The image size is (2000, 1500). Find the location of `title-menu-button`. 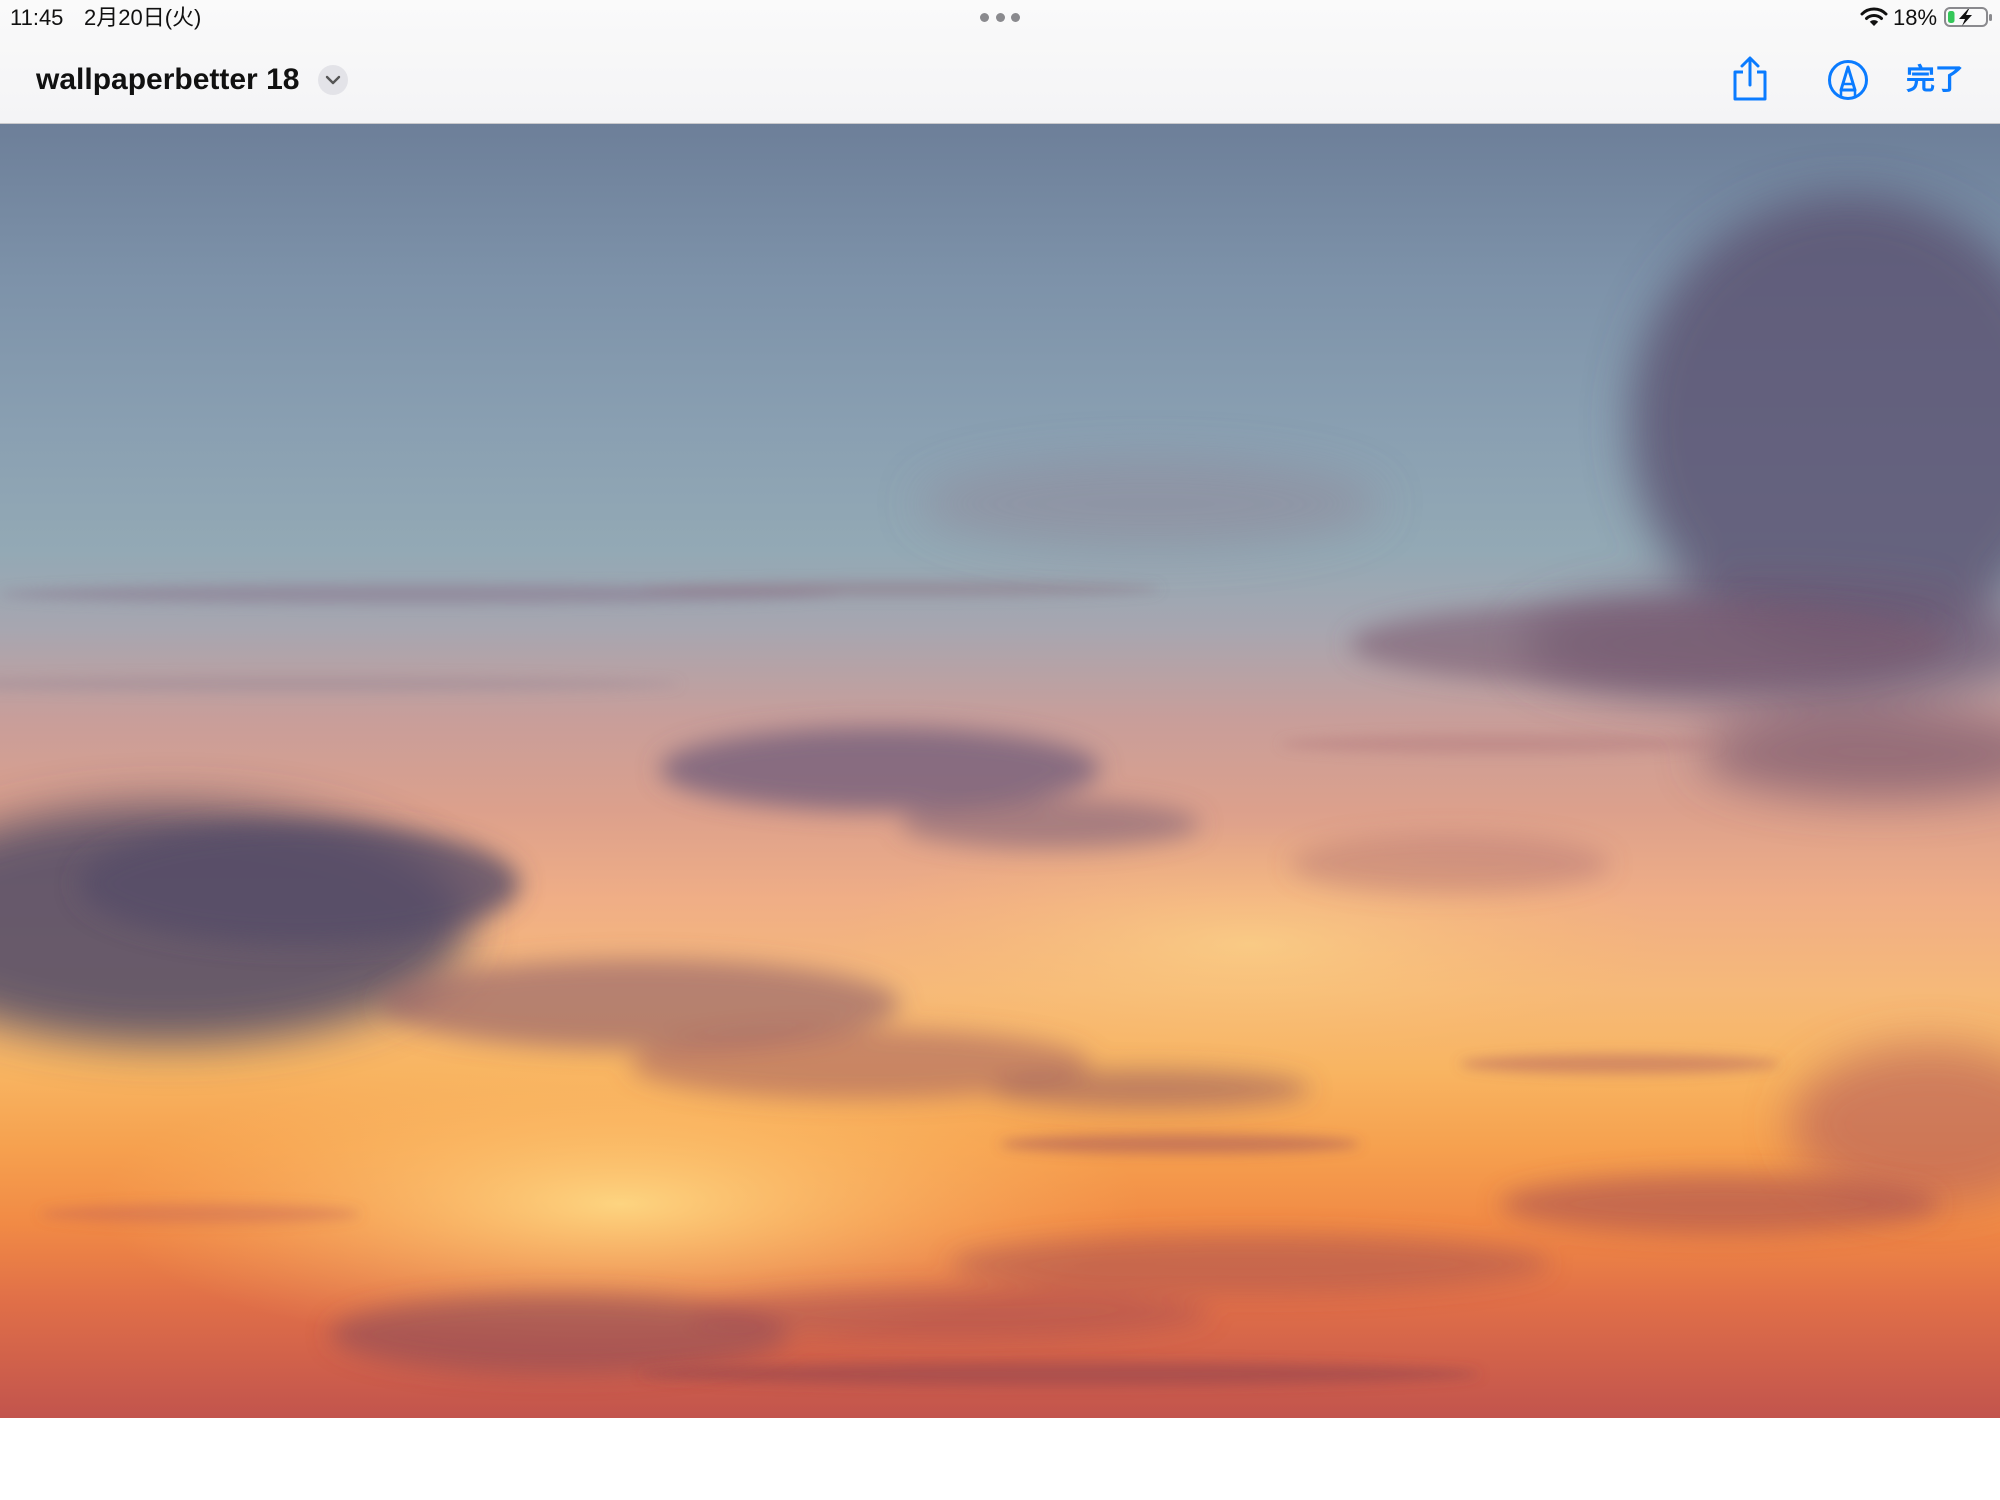

title-menu-button is located at coordinates (333, 80).